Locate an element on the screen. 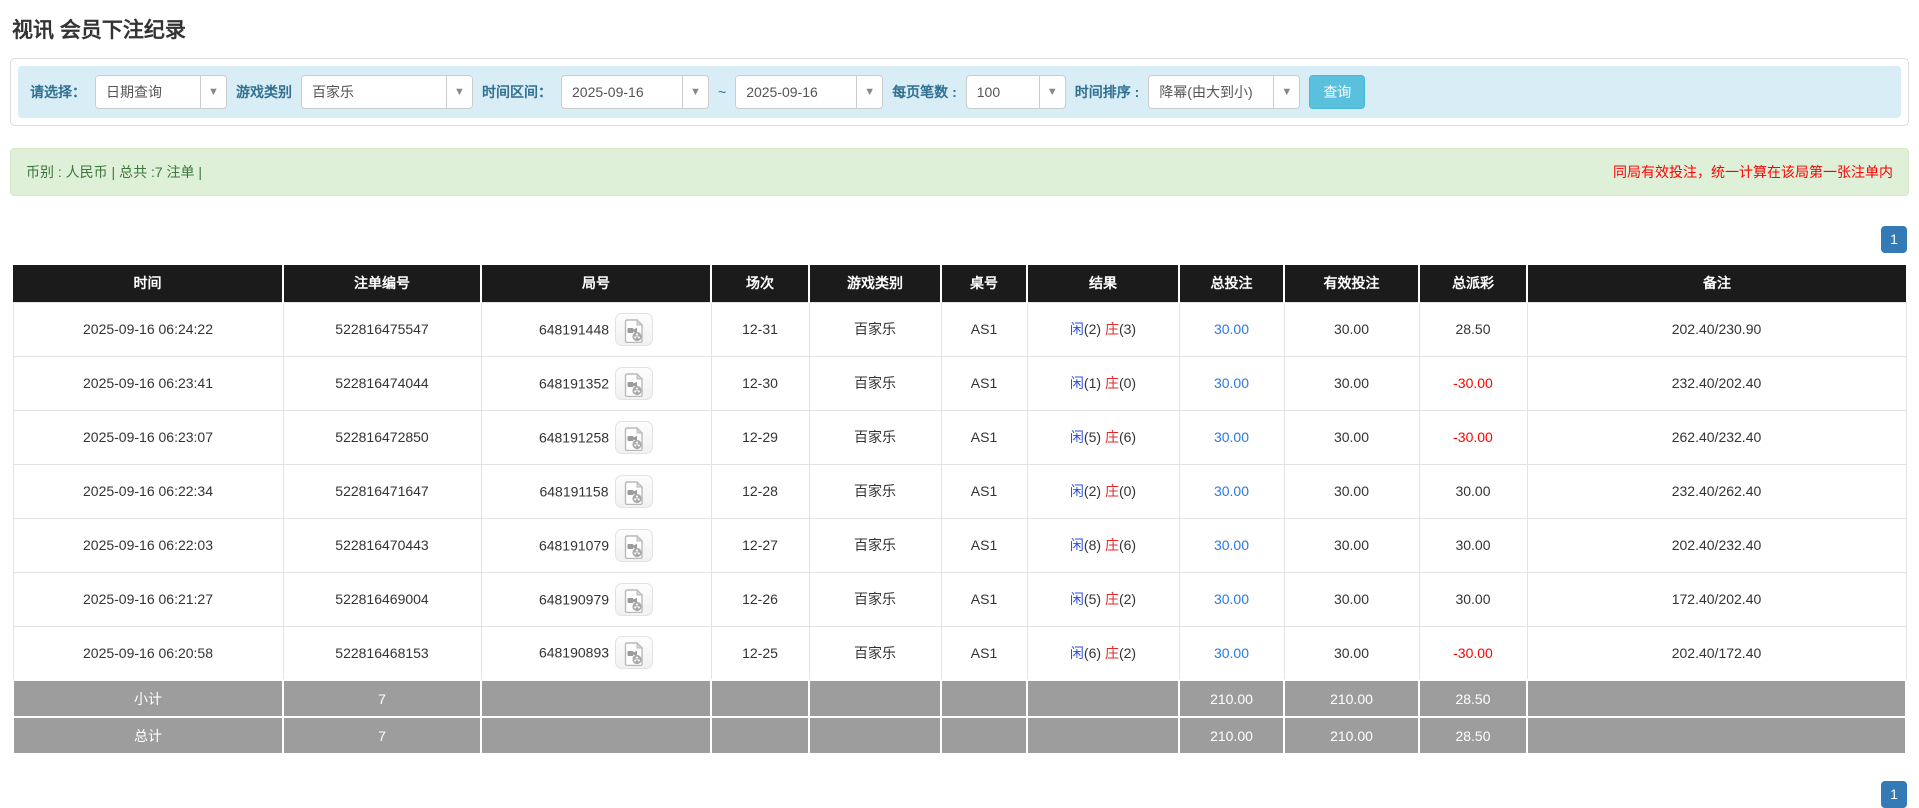  total-row: 总计 7 210.00 210.00 28.50 is located at coordinates (959, 735).